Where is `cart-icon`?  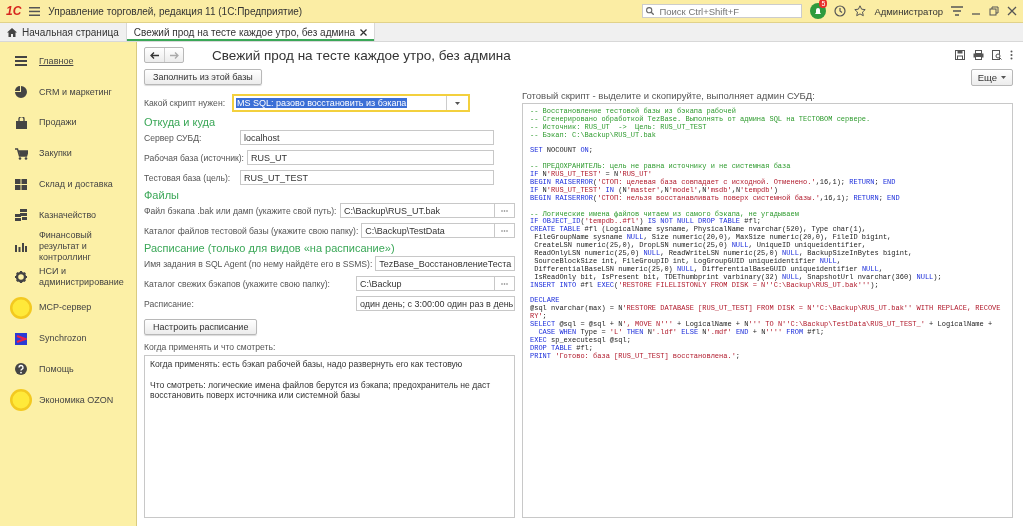 cart-icon is located at coordinates (21, 153).